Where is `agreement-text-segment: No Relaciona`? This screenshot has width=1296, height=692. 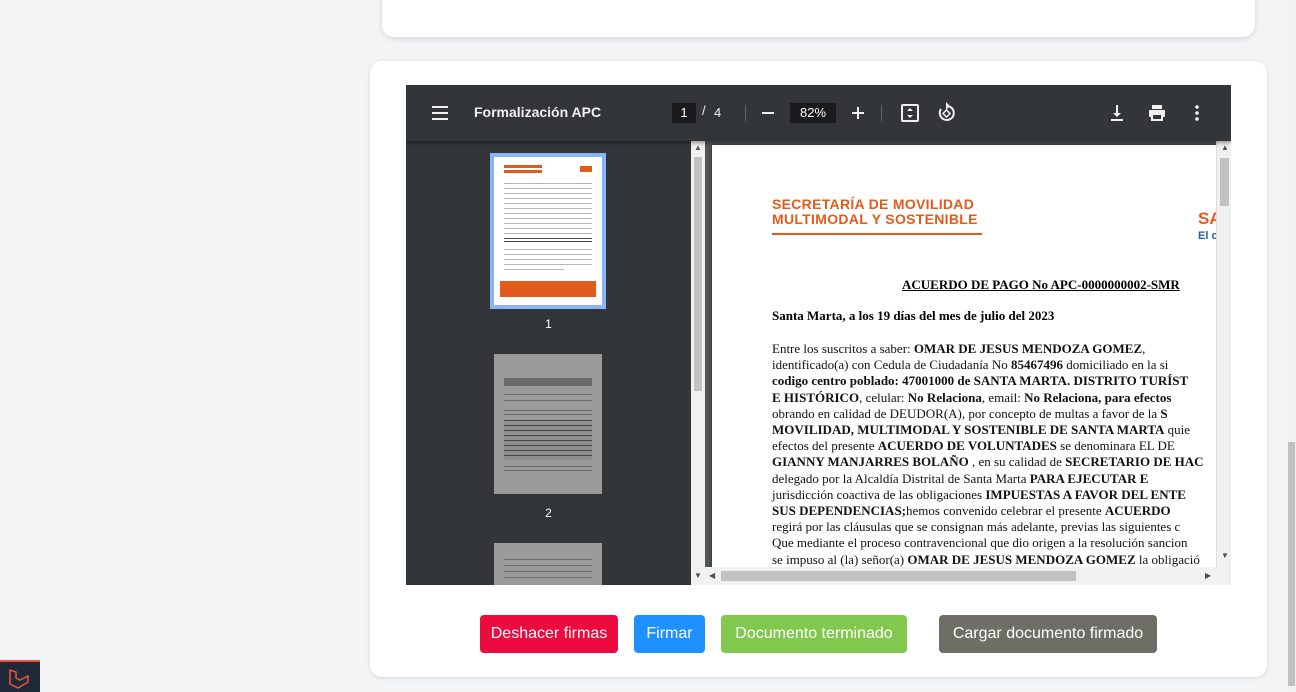 agreement-text-segment: No Relaciona is located at coordinates (944, 397).